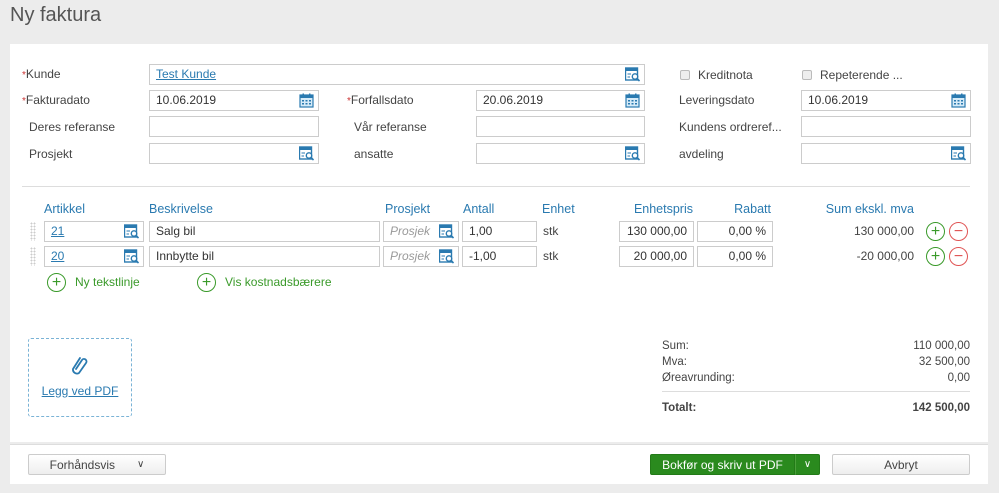 Image resolution: width=999 pixels, height=493 pixels. I want to click on kunde-input: Test Kunde, so click(397, 74).